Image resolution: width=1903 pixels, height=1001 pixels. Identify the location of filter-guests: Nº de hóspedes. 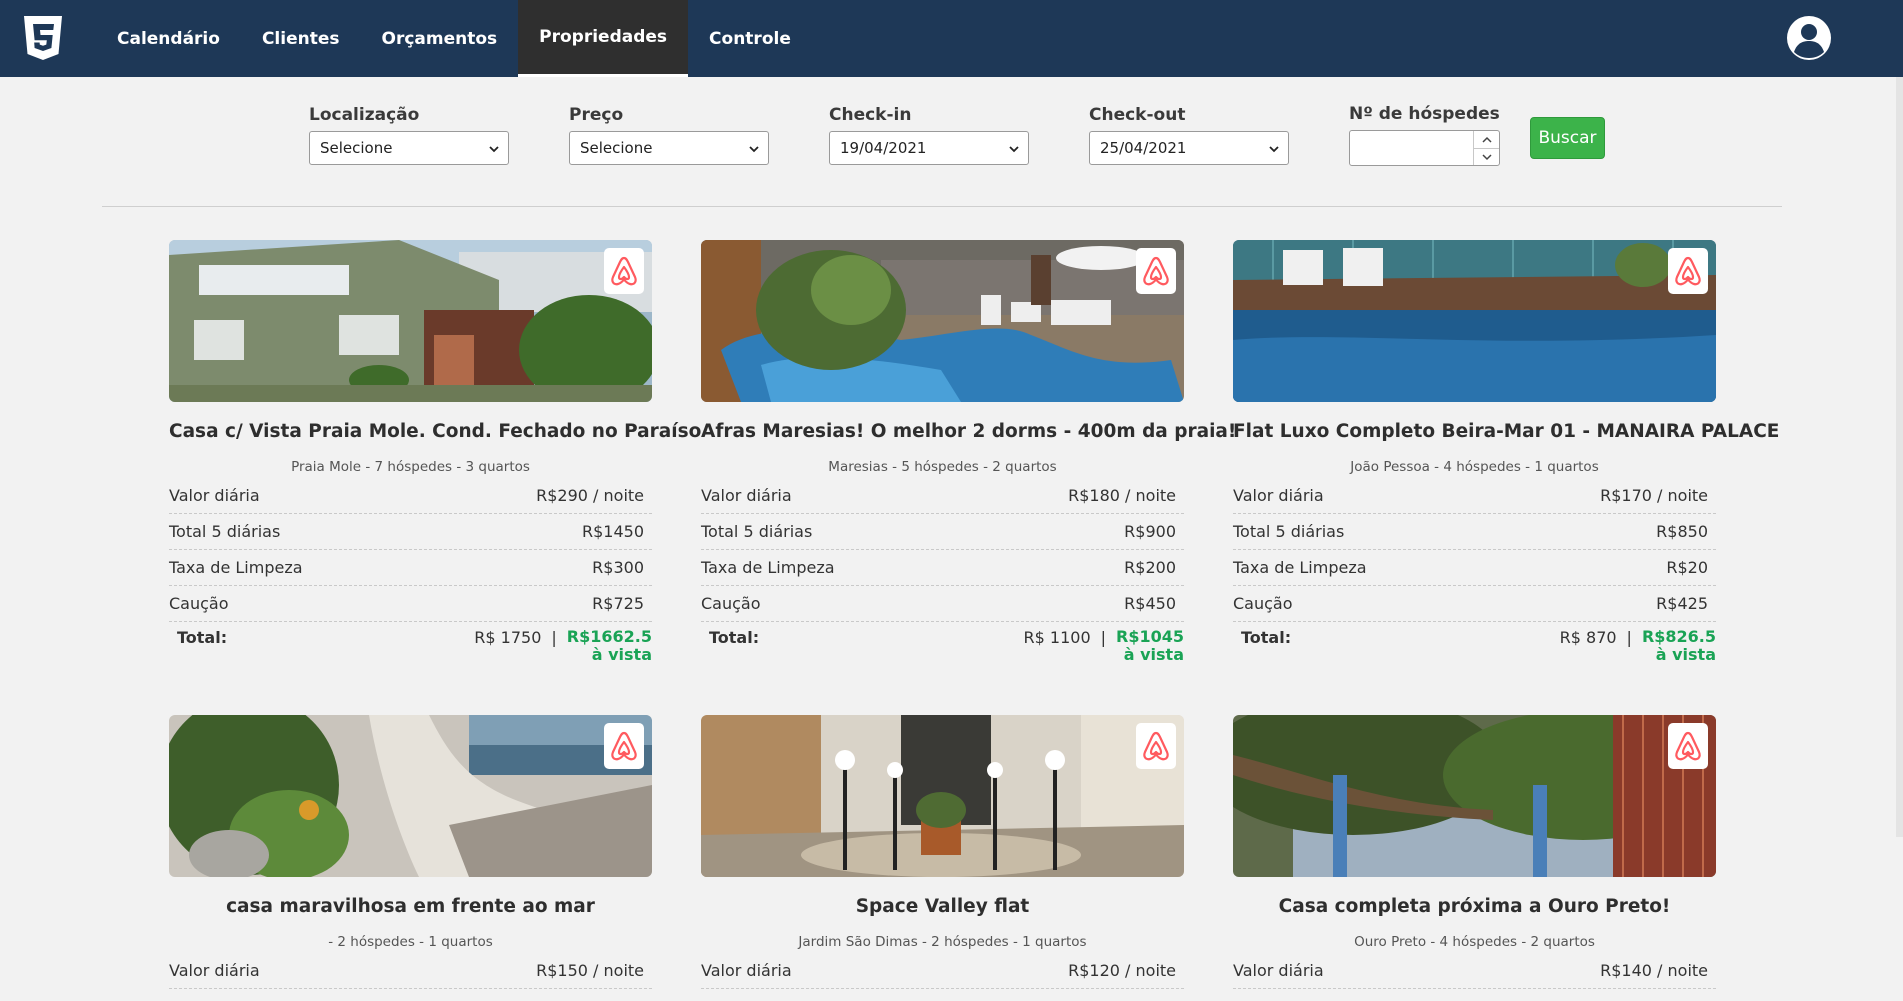
(1424, 135).